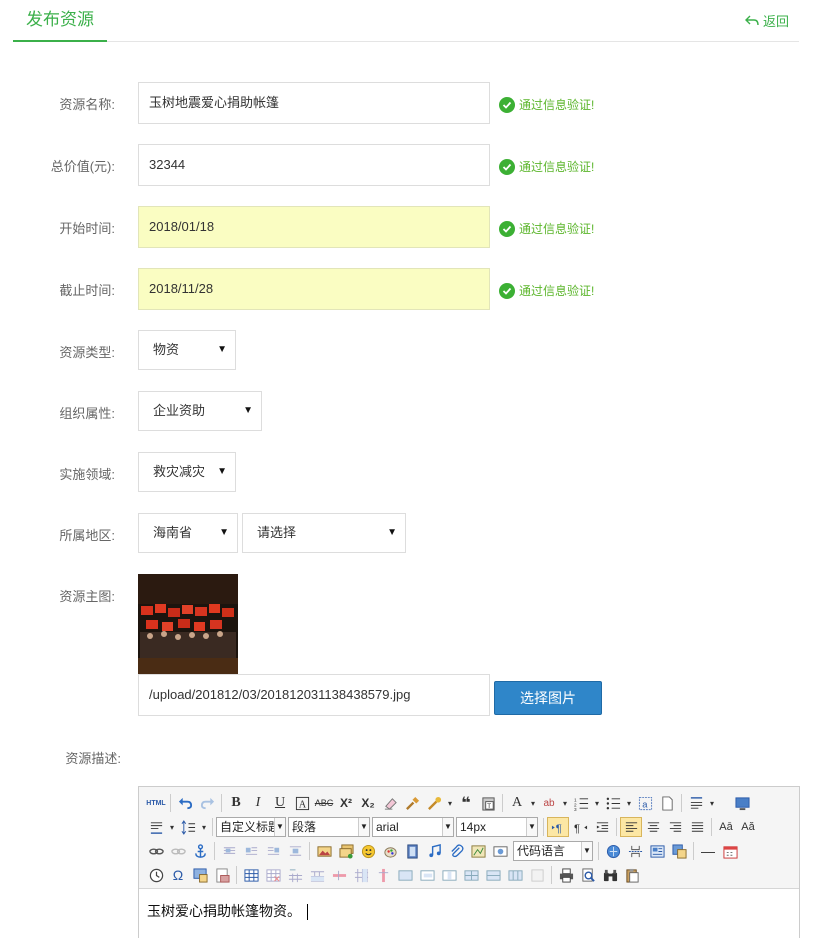 This screenshot has height=938, width=827. What do you see at coordinates (667, 803) in the screenshot?
I see `clear-document-icon` at bounding box center [667, 803].